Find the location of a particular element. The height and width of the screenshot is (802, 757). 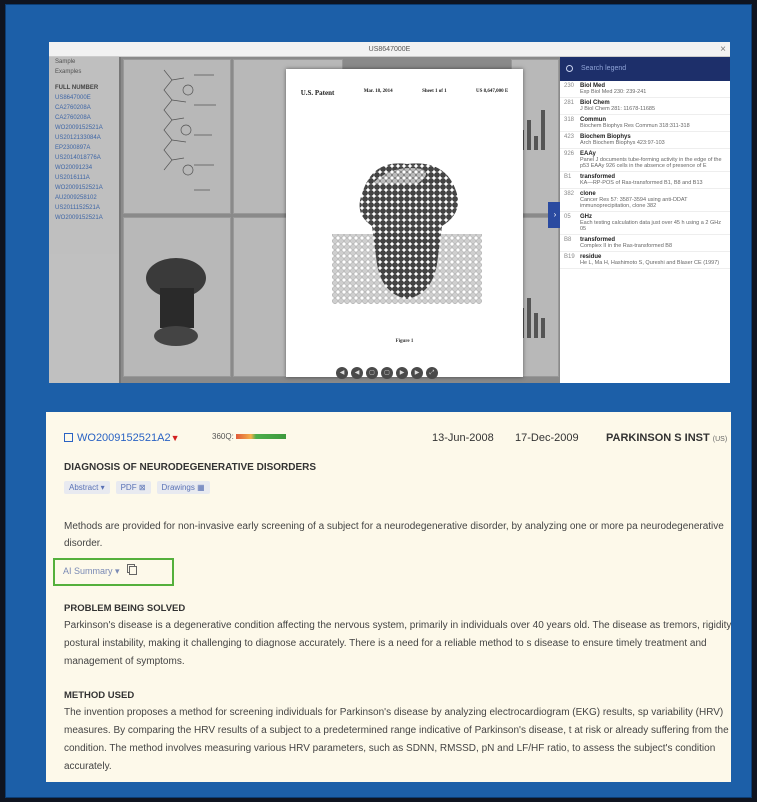

last-page-button: ▶ is located at coordinates (417, 373).